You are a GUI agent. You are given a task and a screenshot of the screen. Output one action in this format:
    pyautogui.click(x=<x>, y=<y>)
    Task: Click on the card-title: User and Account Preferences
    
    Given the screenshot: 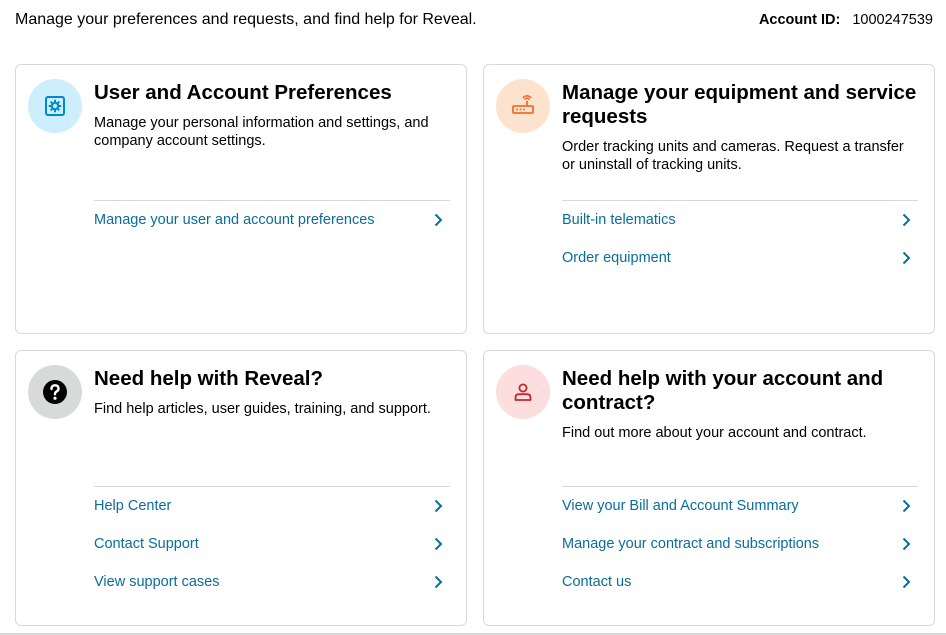 What is the action you would take?
    pyautogui.click(x=243, y=92)
    